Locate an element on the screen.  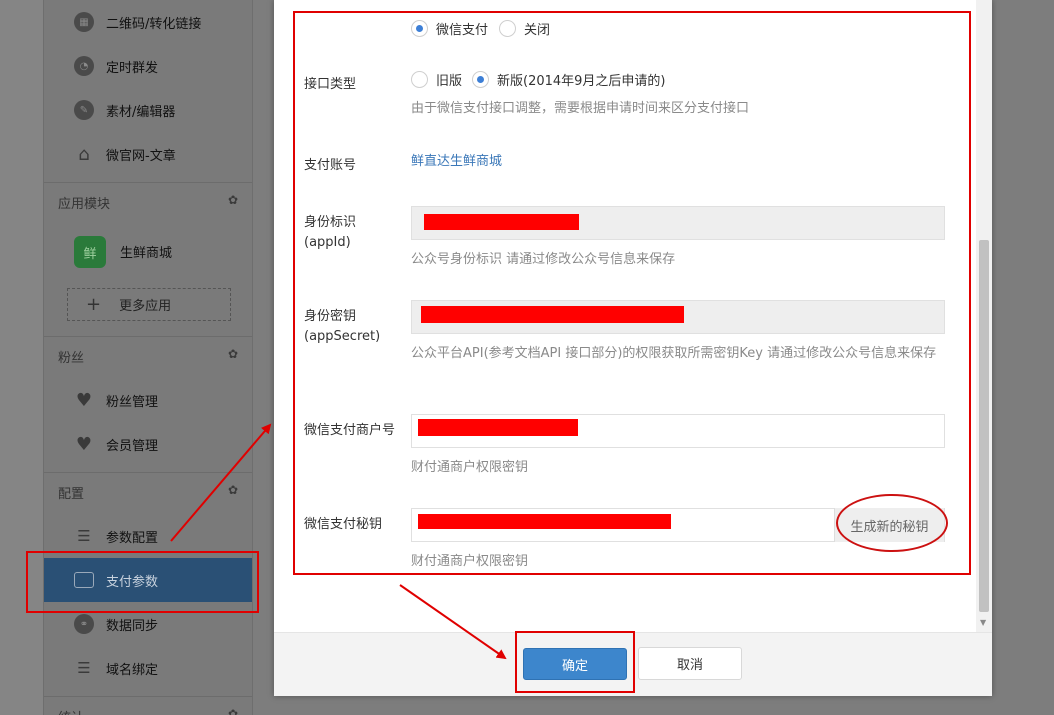
sidebar-item-qrcode: ▦ 二维码/转化链接 is located at coordinates (148, 22).